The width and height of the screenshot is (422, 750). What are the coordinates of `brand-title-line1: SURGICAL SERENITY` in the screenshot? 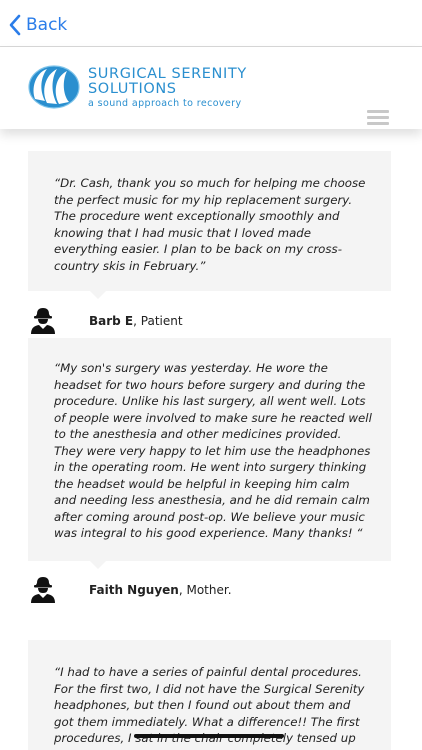 It's located at (167, 74).